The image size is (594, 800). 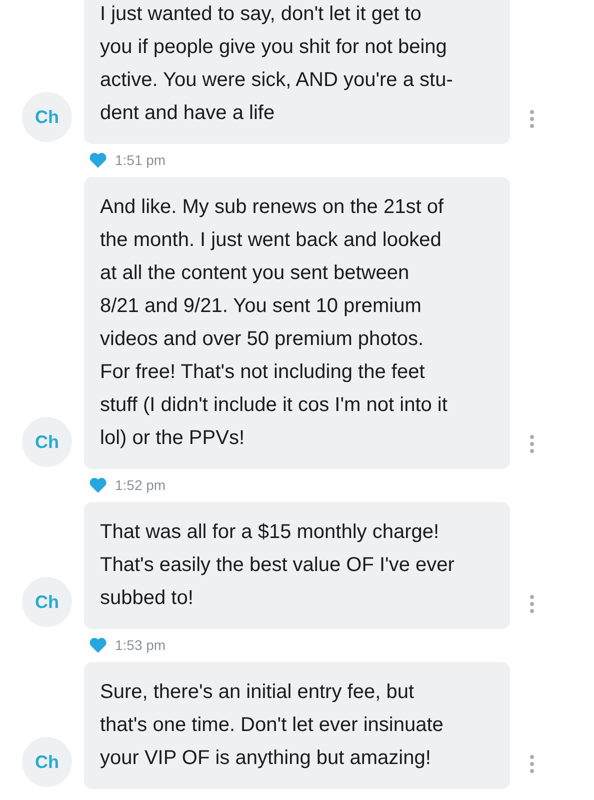 What do you see at coordinates (140, 160) in the screenshot?
I see `message-time: 1:51 pm` at bounding box center [140, 160].